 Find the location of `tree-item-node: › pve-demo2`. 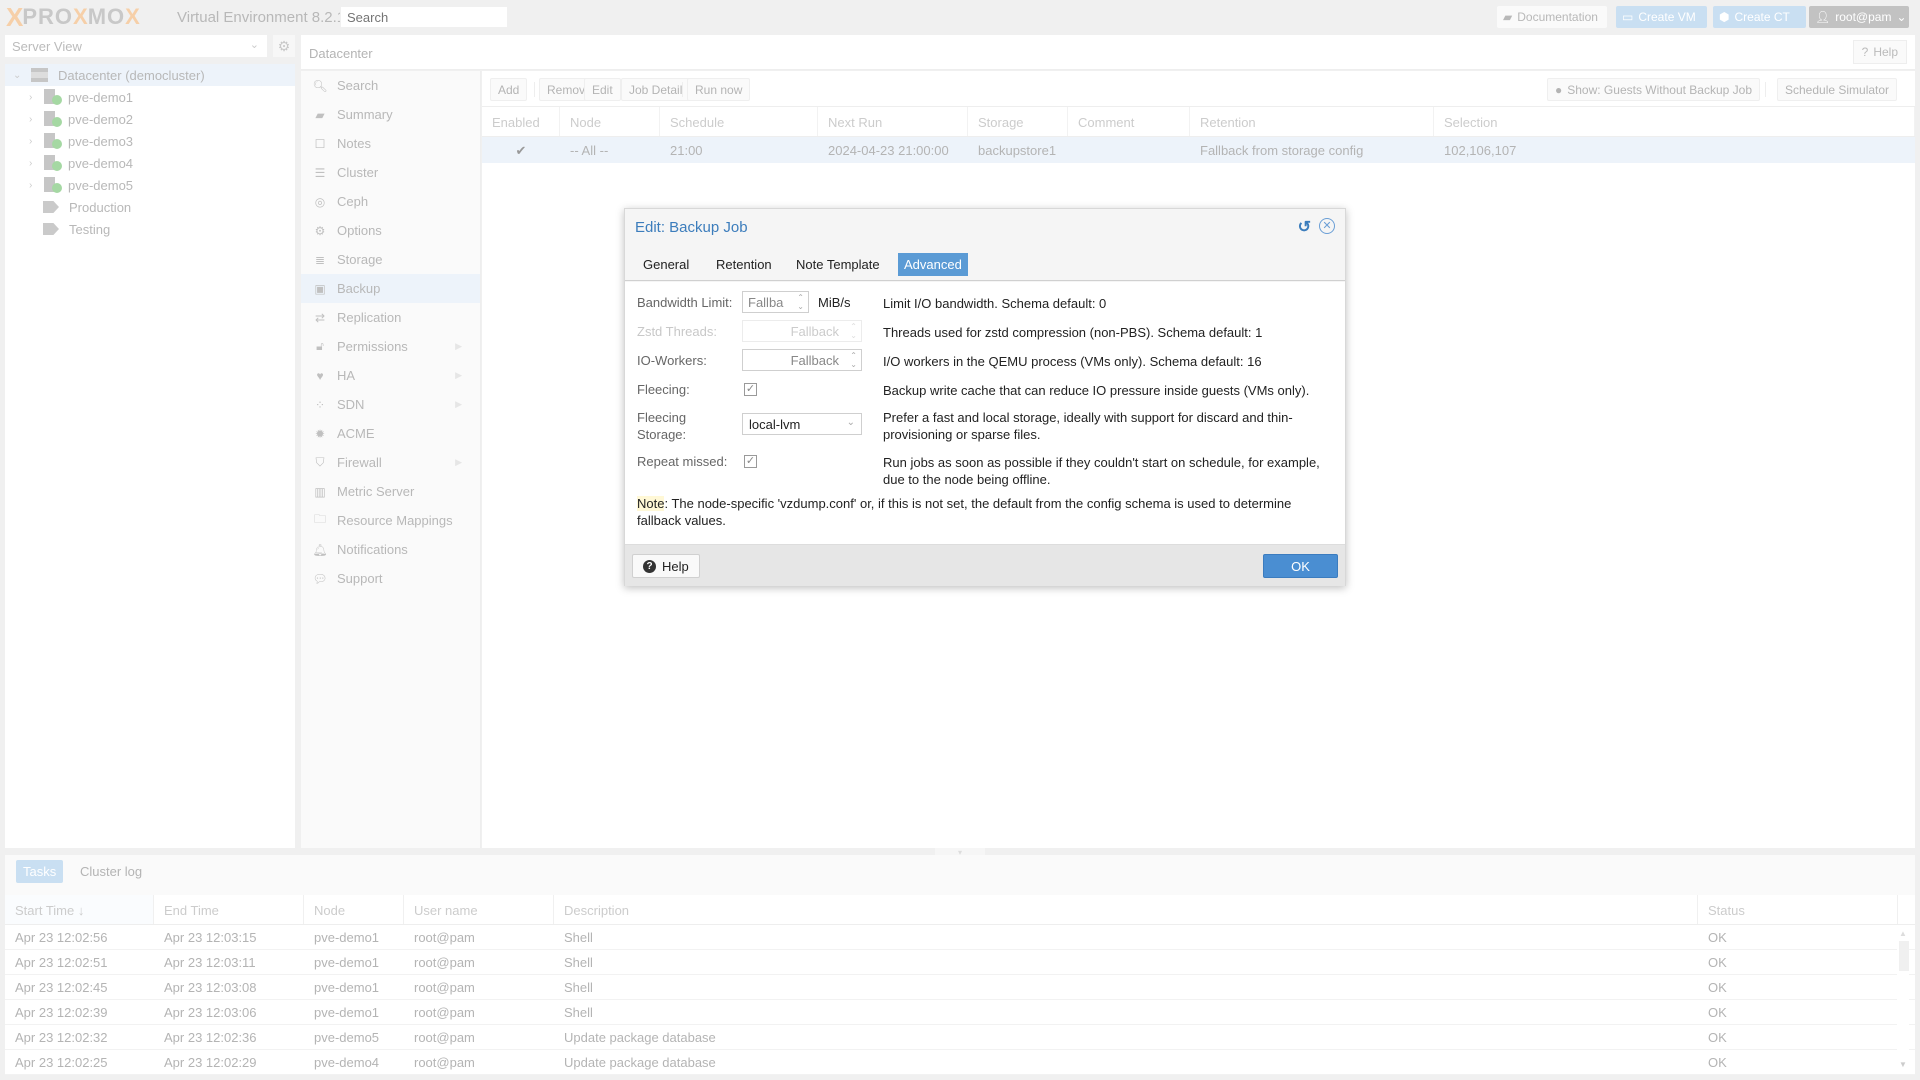

tree-item-node: › pve-demo2 is located at coordinates (150, 119).